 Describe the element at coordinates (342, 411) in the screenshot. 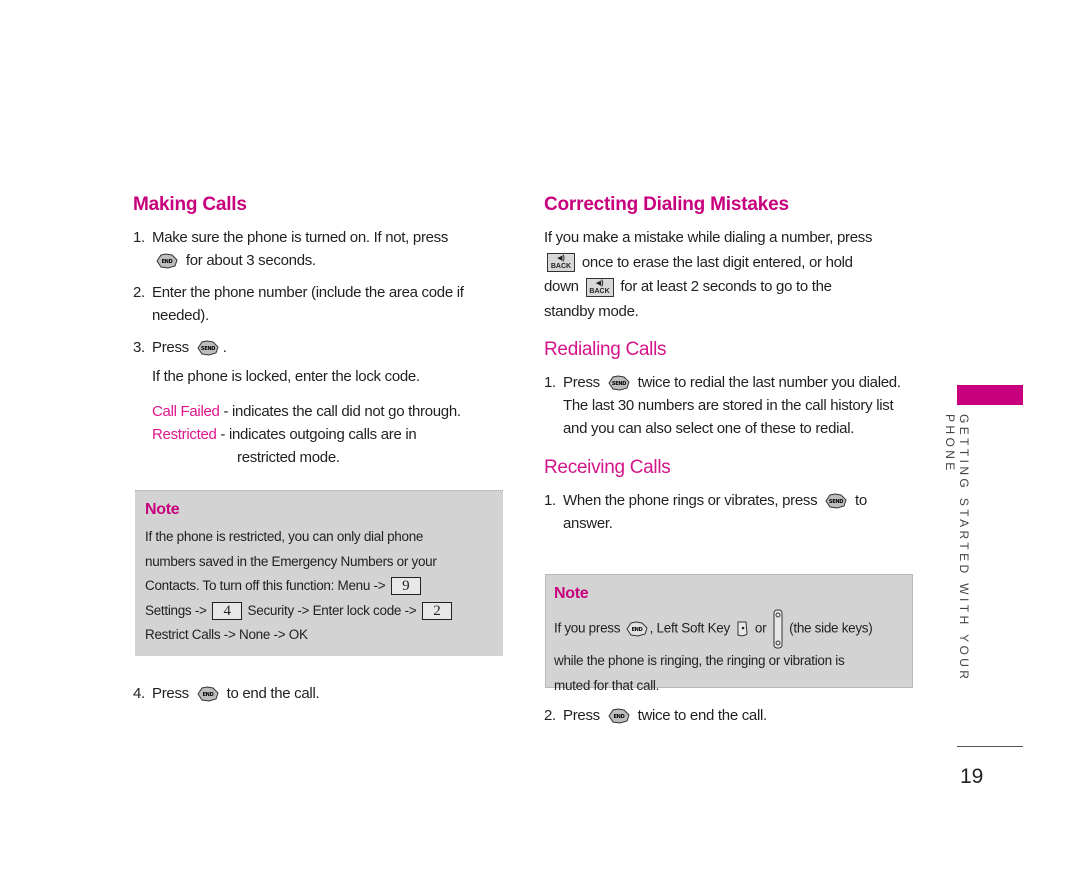

I see `definition: - indicates the call did not go through.` at that location.